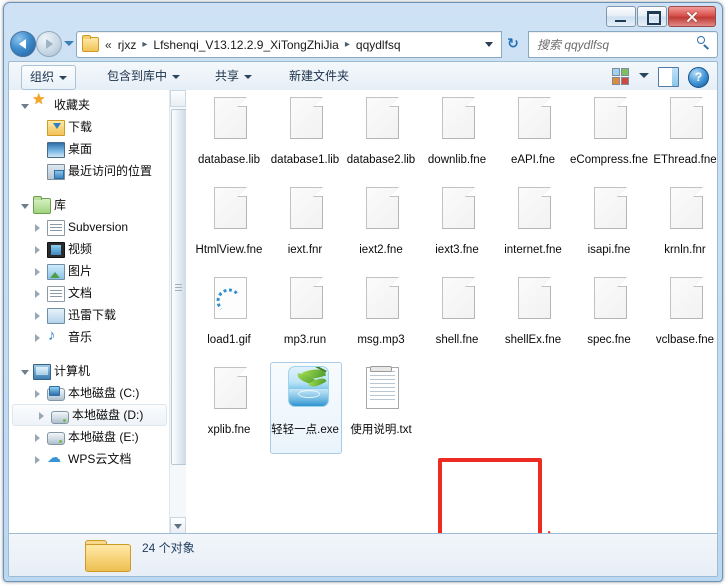 The height and width of the screenshot is (585, 726). I want to click on file-item: downlib.fne, so click(457, 131).